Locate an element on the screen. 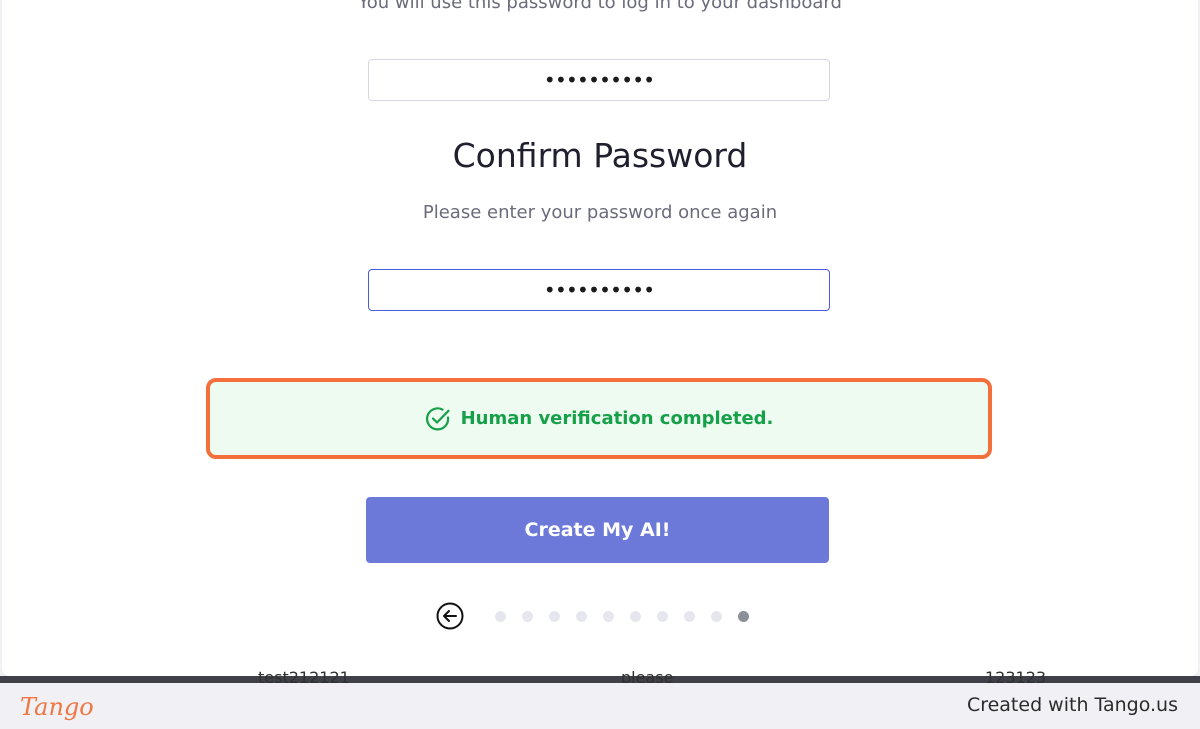  arrow-left-circle-icon is located at coordinates (450, 616).